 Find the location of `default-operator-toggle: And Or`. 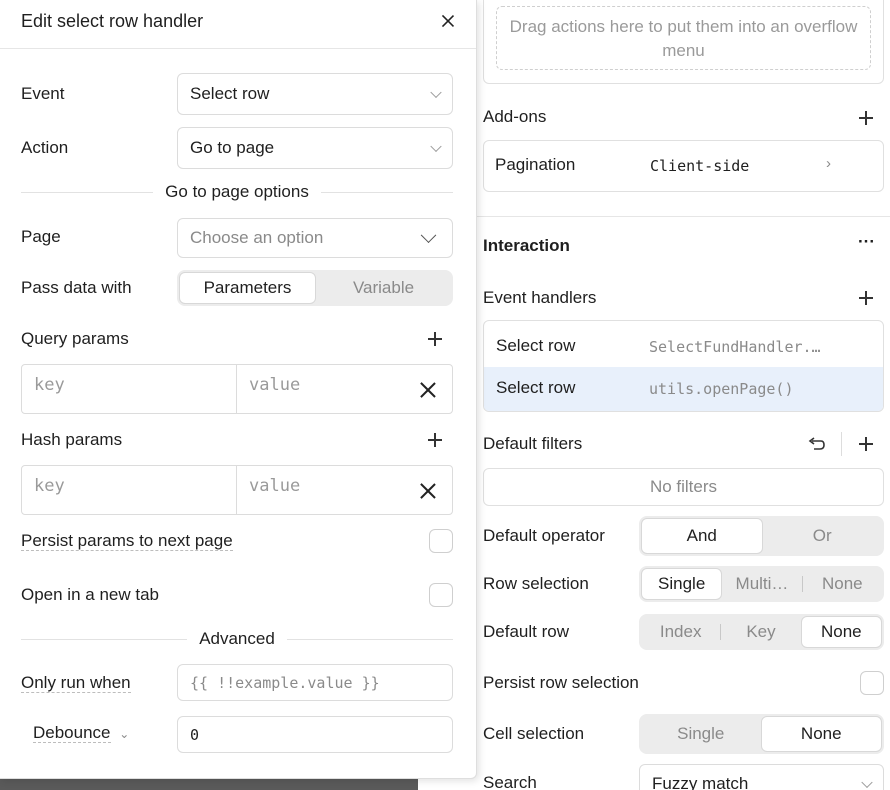

default-operator-toggle: And Or is located at coordinates (761, 536).